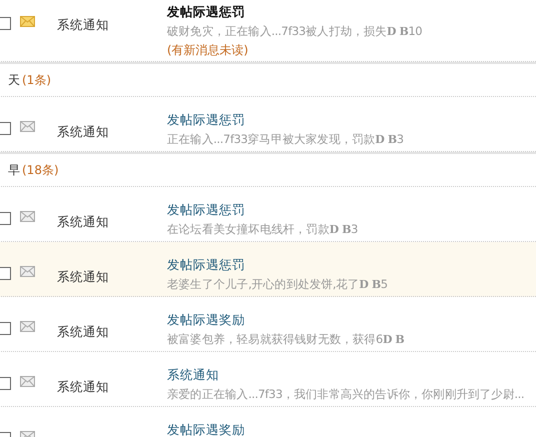 This screenshot has height=437, width=536. What do you see at coordinates (277, 284) in the screenshot?
I see `message-summary: 老婆生了个儿子,开心的到处发饼,花了D B5` at bounding box center [277, 284].